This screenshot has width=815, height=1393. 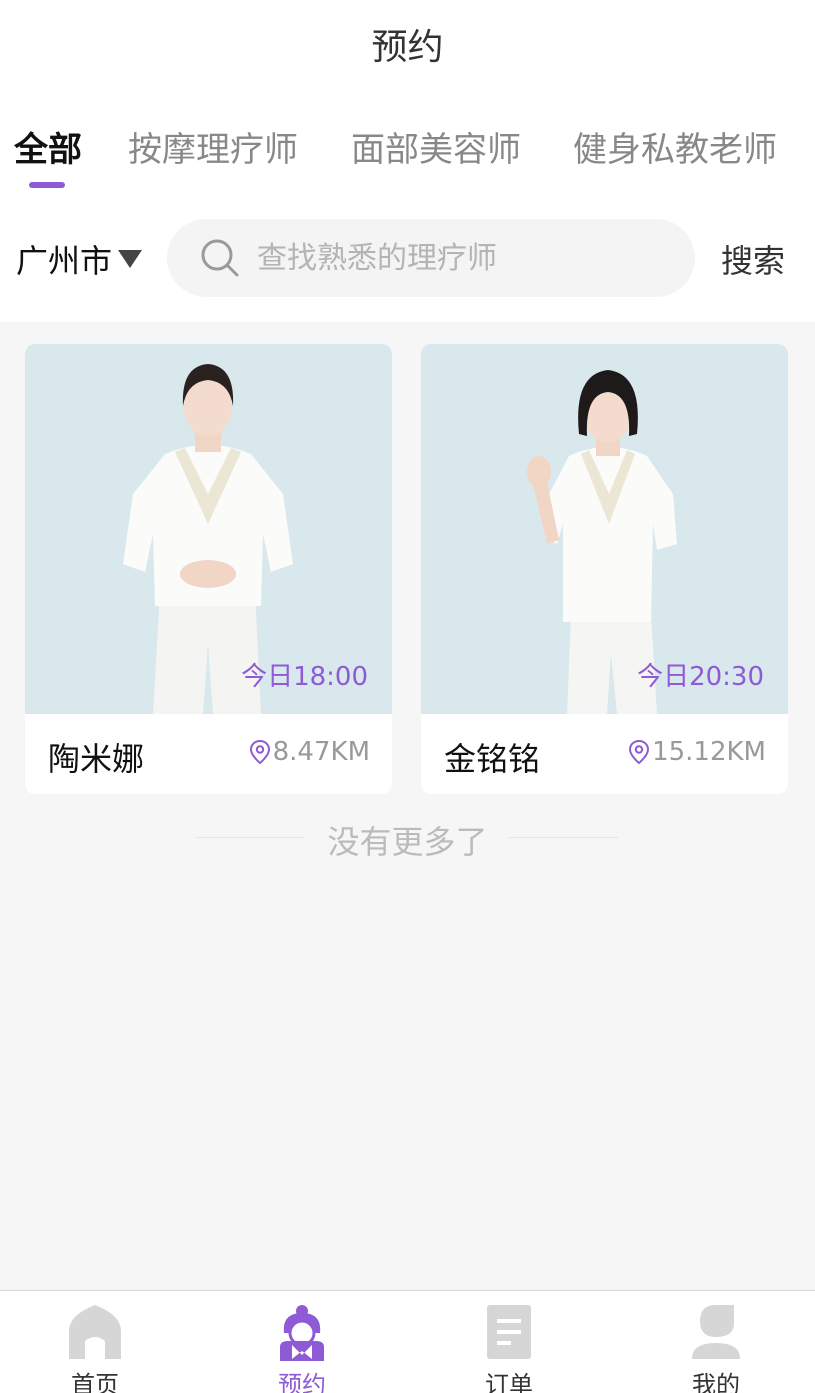 What do you see at coordinates (304, 677) in the screenshot?
I see `available-time: 今日18:00` at bounding box center [304, 677].